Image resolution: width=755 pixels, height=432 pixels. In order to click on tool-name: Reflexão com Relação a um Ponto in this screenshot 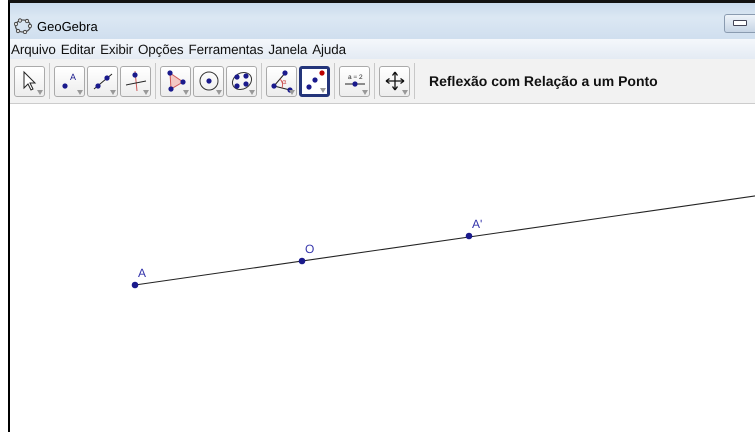, I will do `click(543, 81)`.